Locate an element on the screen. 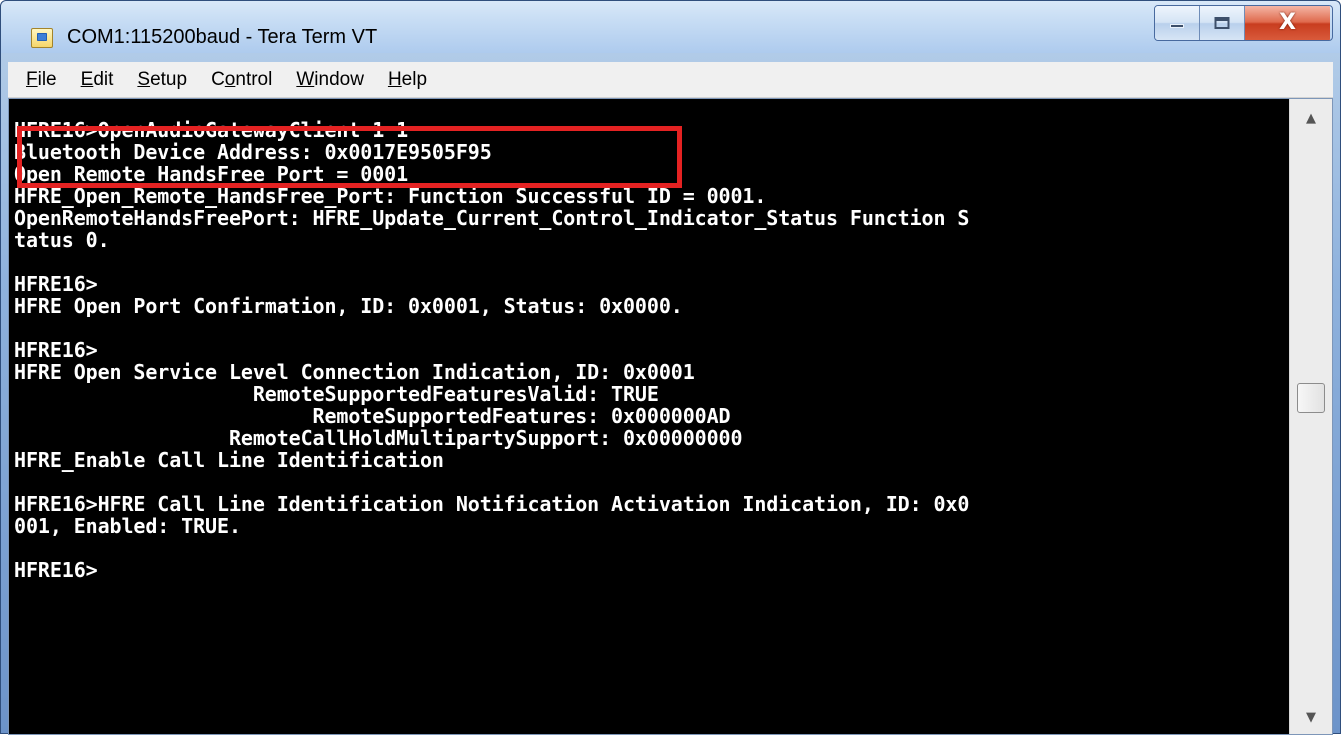 This screenshot has width=1341, height=735. menu-file-mnemonic: F is located at coordinates (32, 79).